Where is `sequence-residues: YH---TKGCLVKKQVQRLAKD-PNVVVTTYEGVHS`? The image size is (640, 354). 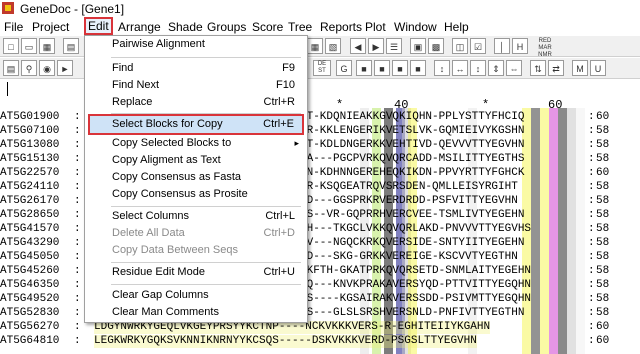
sequence-residues: YH---TKGCLVKKQVQRLAKD-PNVVVTTYEGVHS is located at coordinates (415, 229).